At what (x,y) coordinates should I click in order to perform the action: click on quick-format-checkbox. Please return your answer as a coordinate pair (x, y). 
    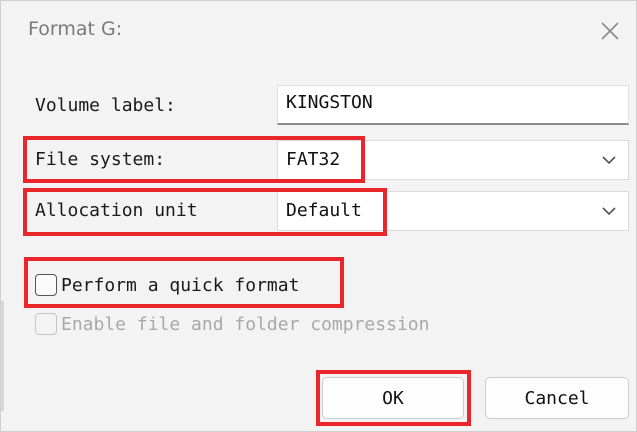
    Looking at the image, I should click on (46, 285).